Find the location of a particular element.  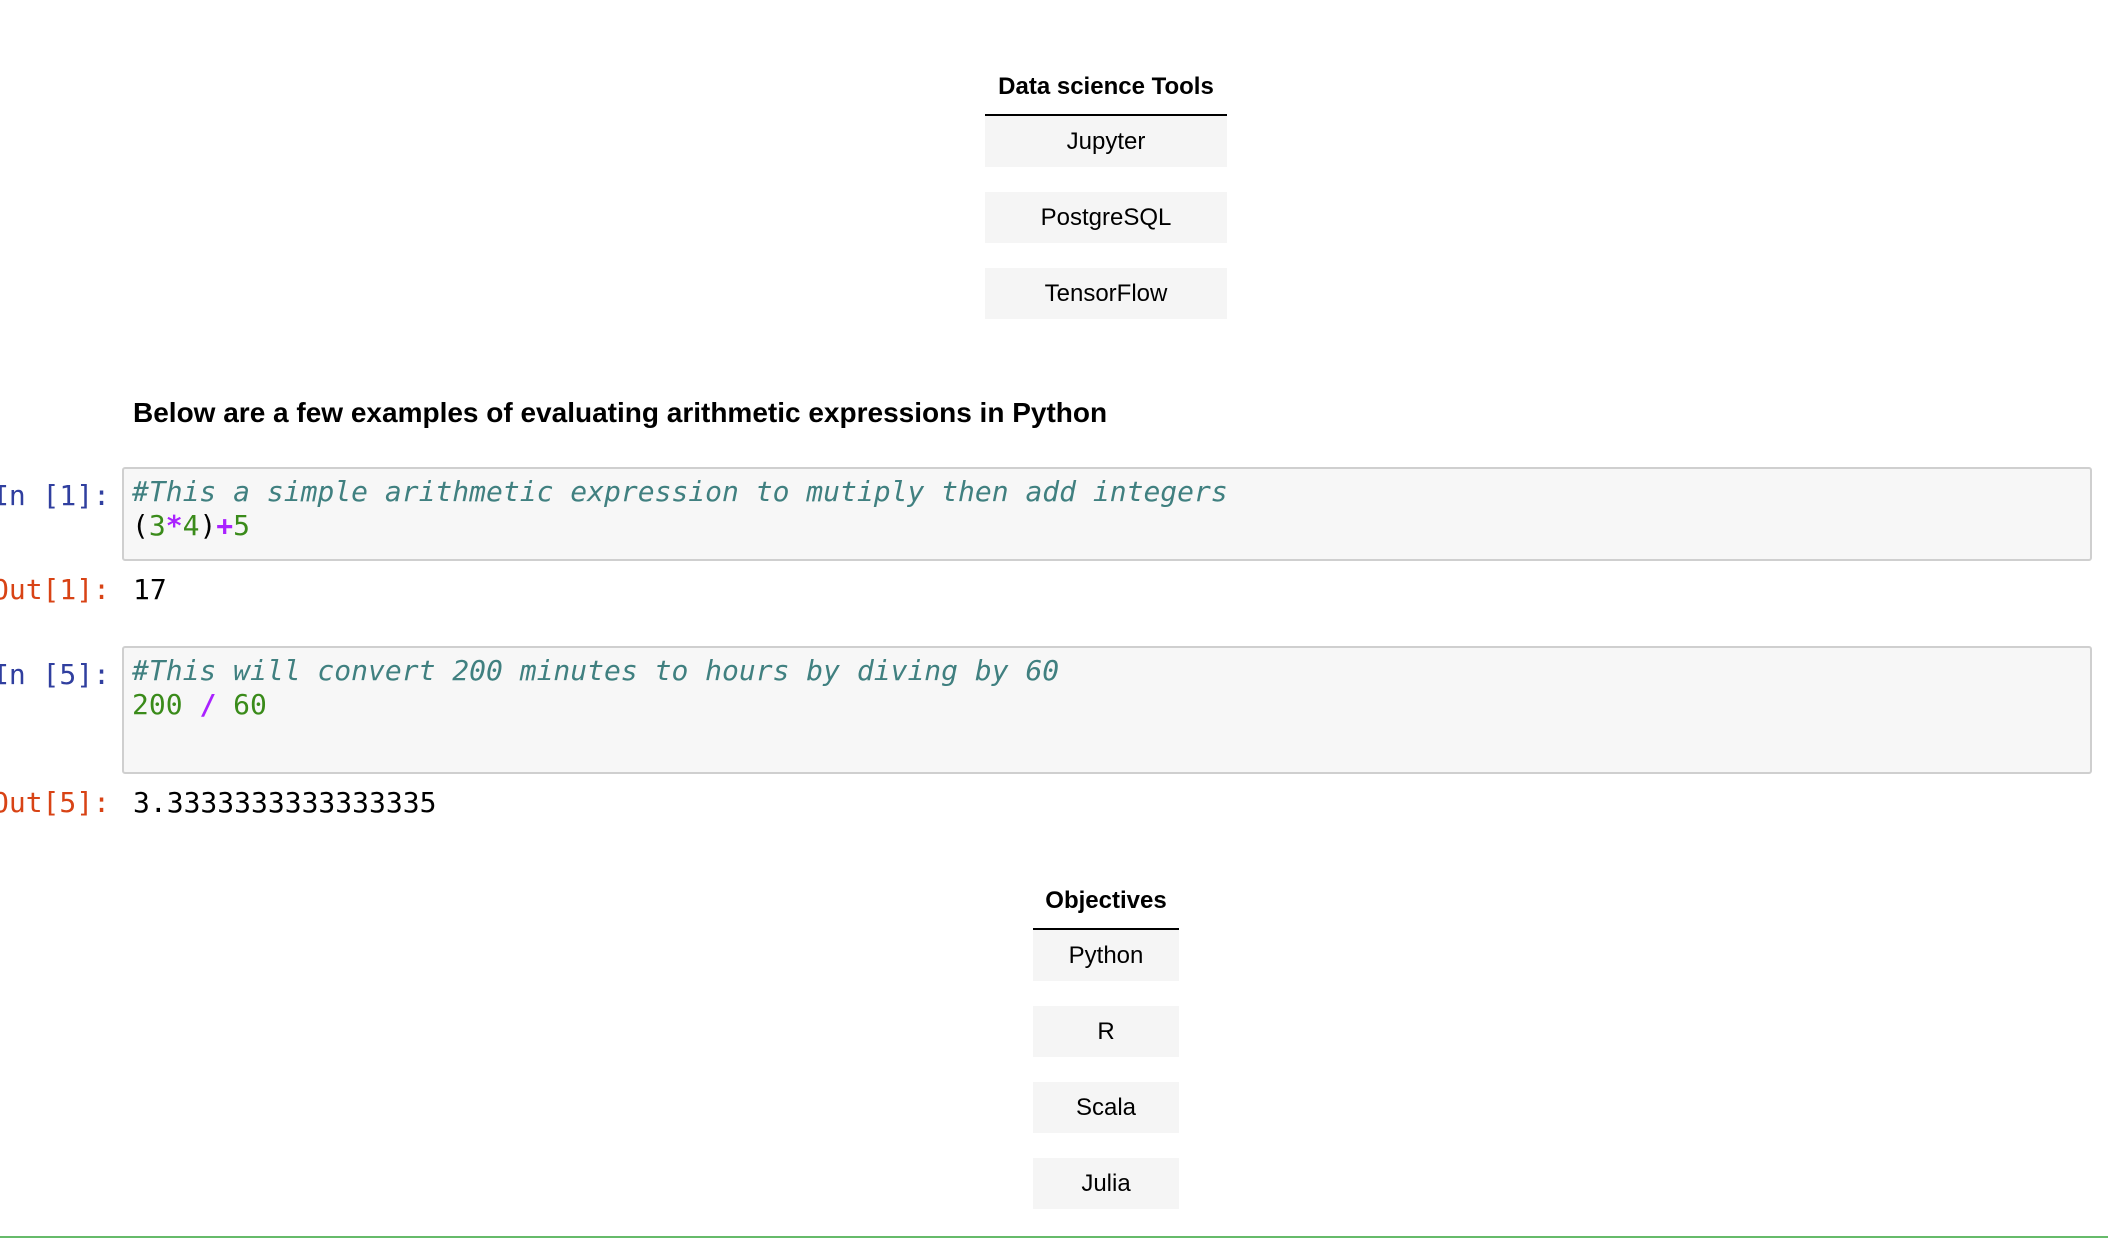

objectives-table-cell: R is located at coordinates (1106, 1025).